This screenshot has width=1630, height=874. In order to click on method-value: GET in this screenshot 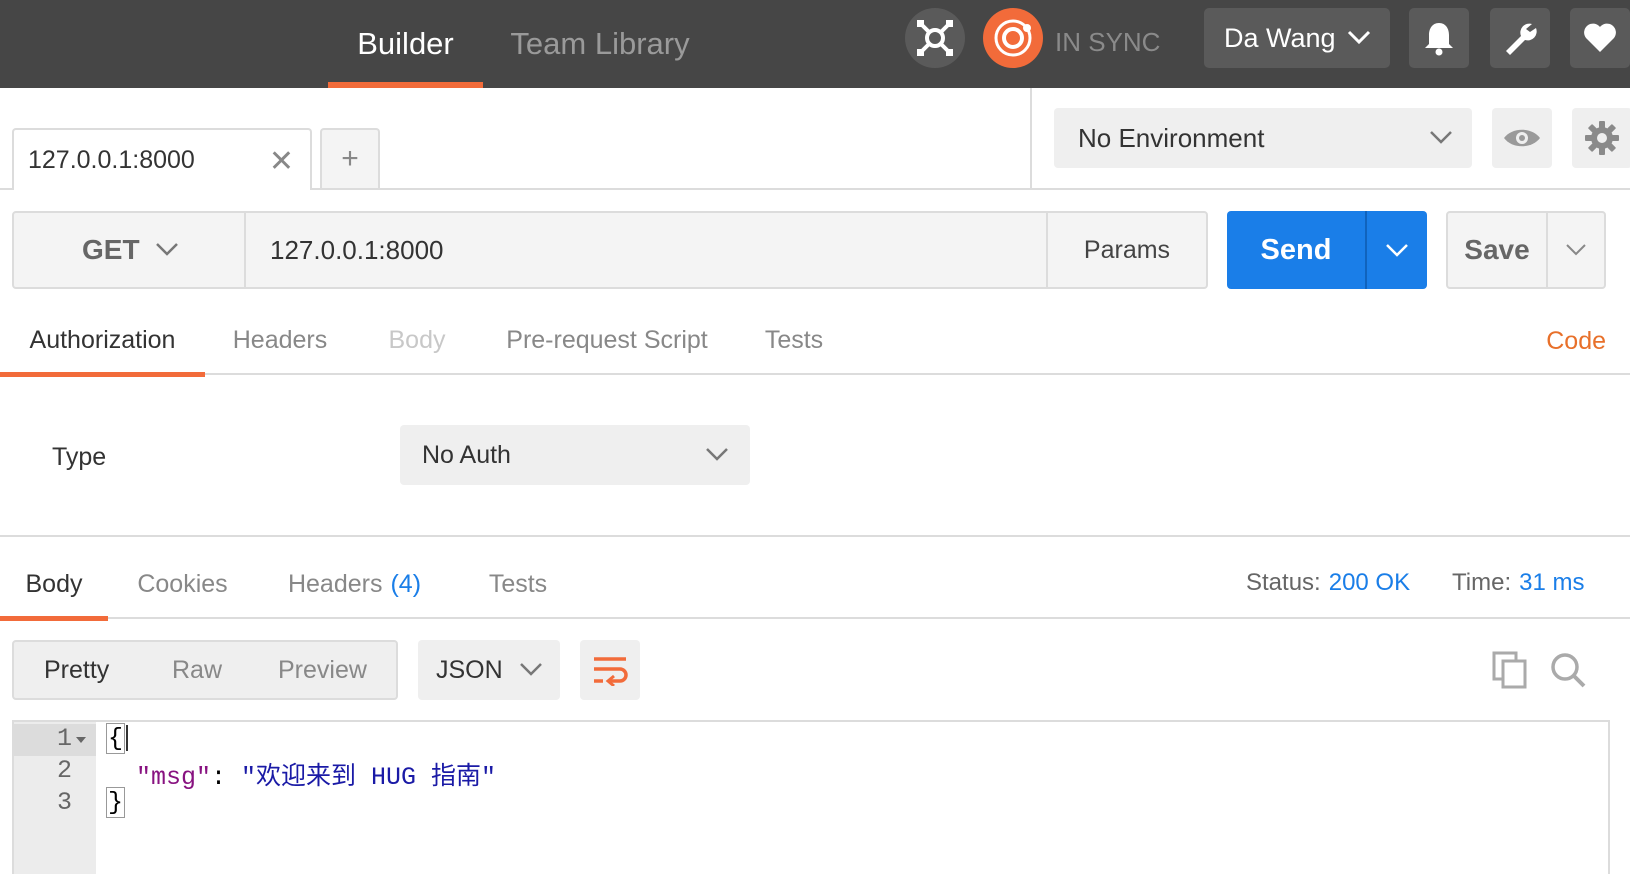, I will do `click(111, 249)`.